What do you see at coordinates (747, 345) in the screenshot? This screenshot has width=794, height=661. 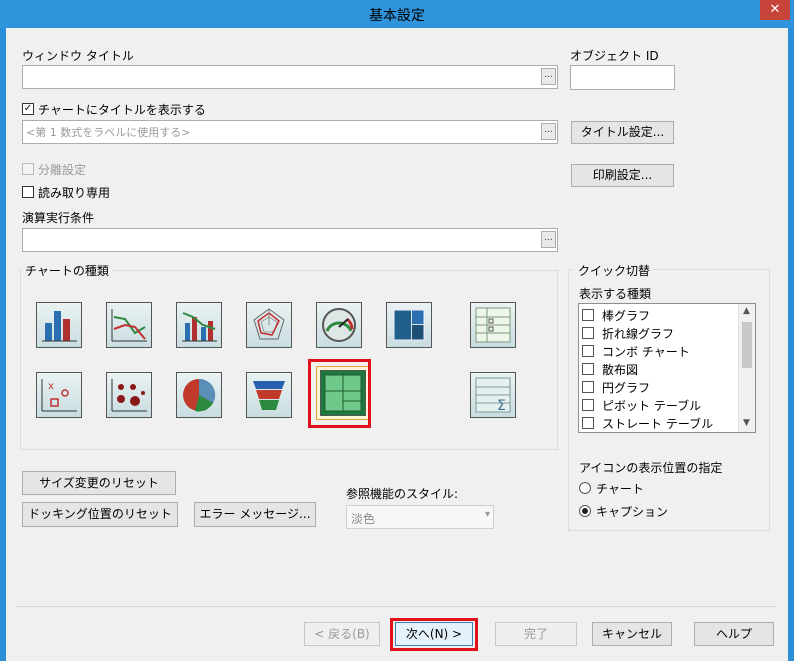 I see `scroll-thumb` at bounding box center [747, 345].